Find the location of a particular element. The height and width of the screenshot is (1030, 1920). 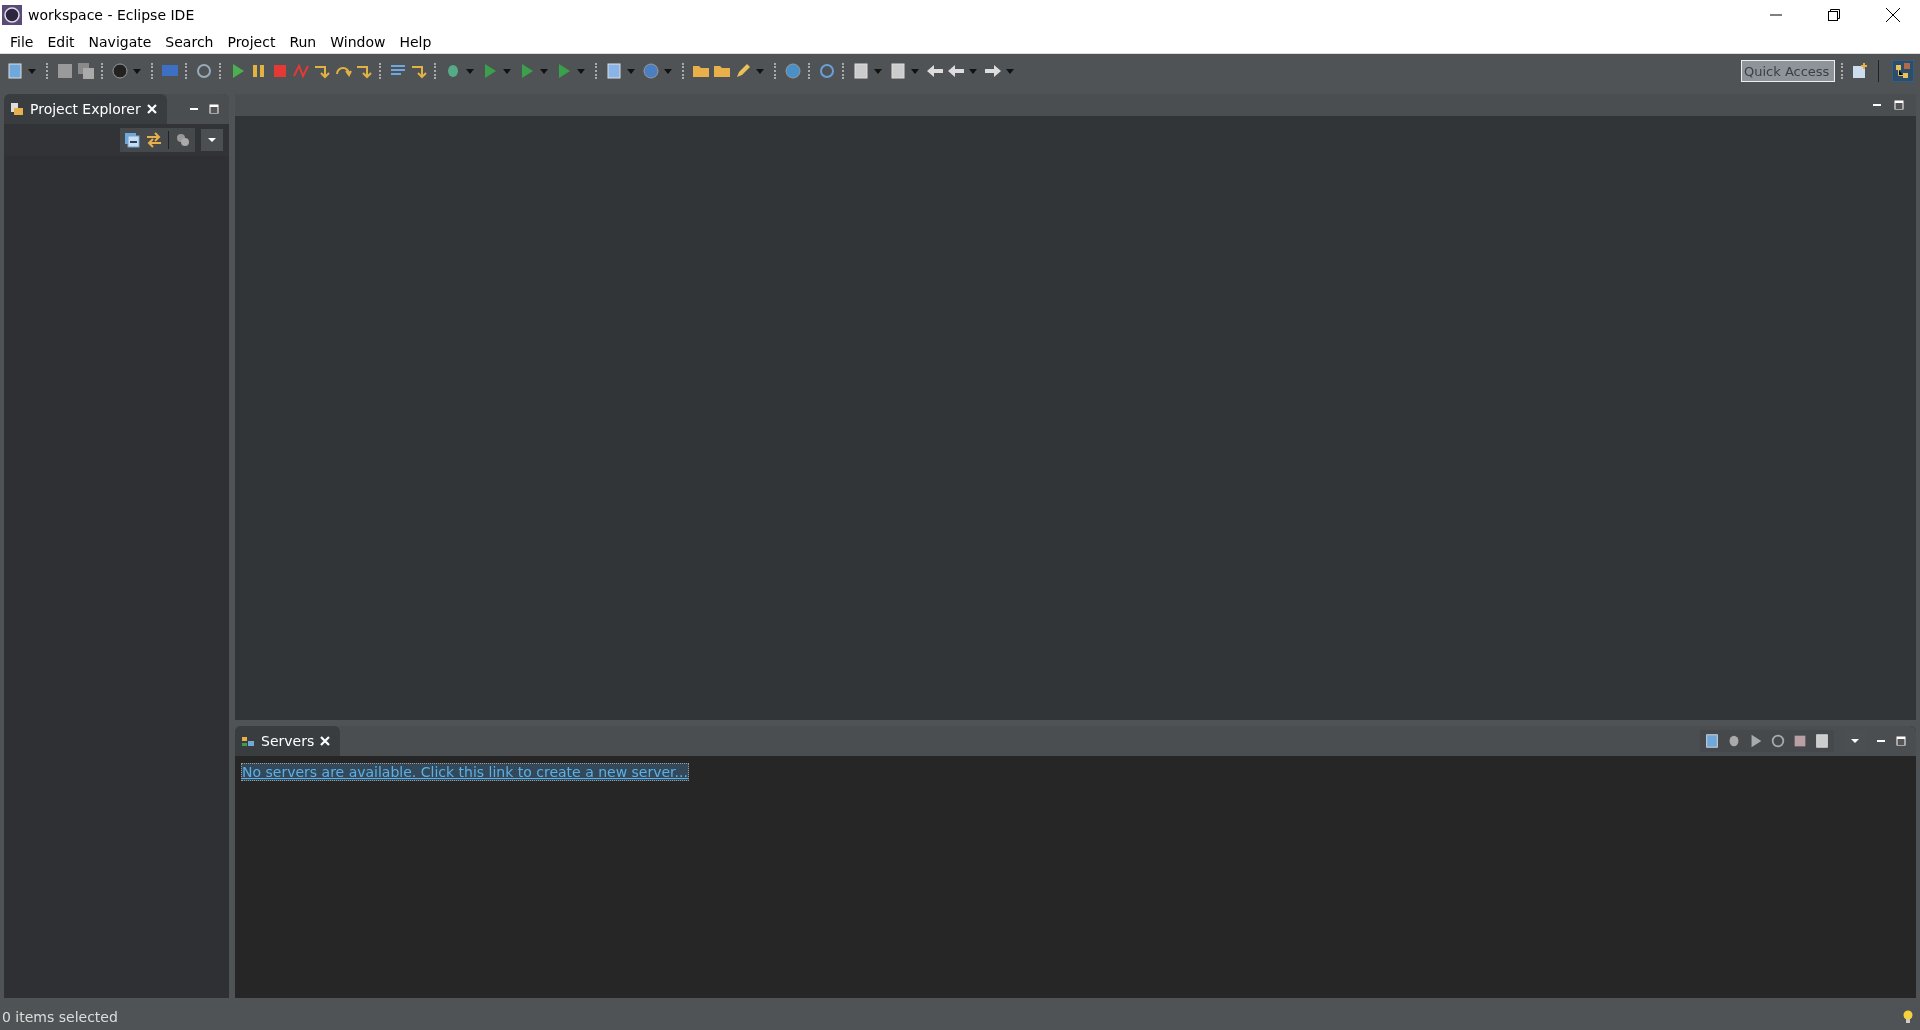

menu-item: Project is located at coordinates (251, 41).